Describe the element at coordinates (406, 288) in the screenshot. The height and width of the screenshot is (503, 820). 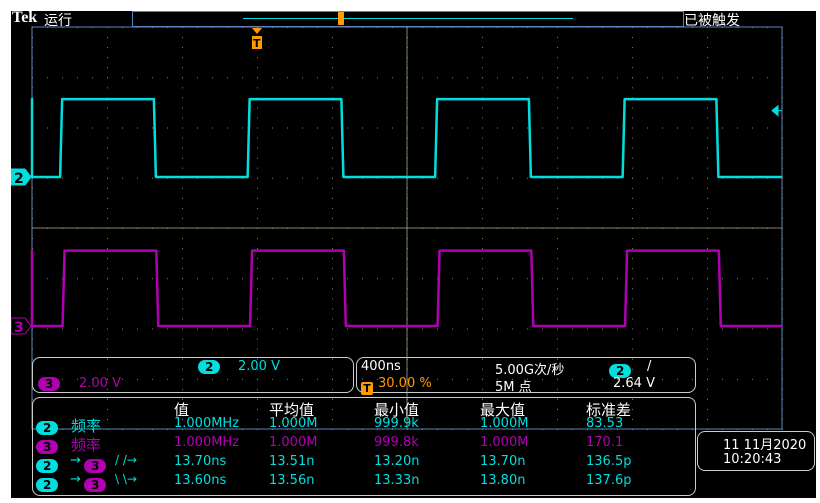
I see `ch3-waveform` at that location.